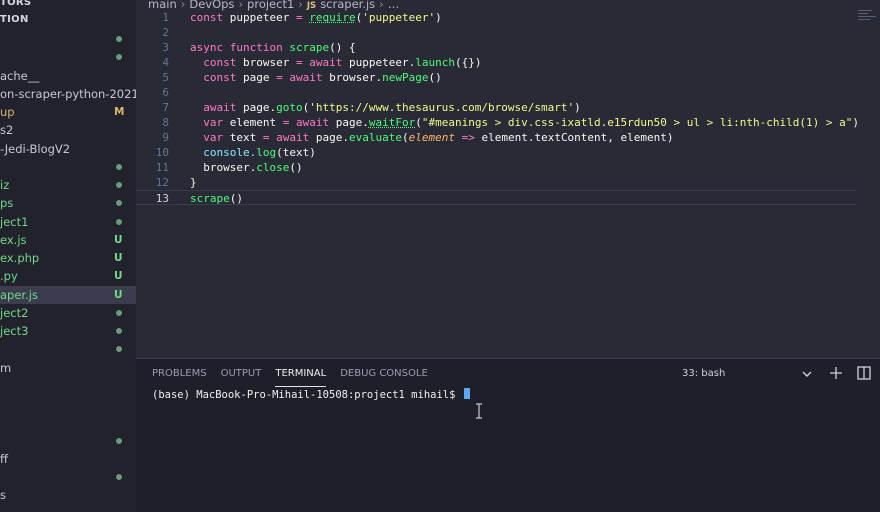 The height and width of the screenshot is (512, 880). What do you see at coordinates (165, 77) in the screenshot?
I see `line-number: 5` at bounding box center [165, 77].